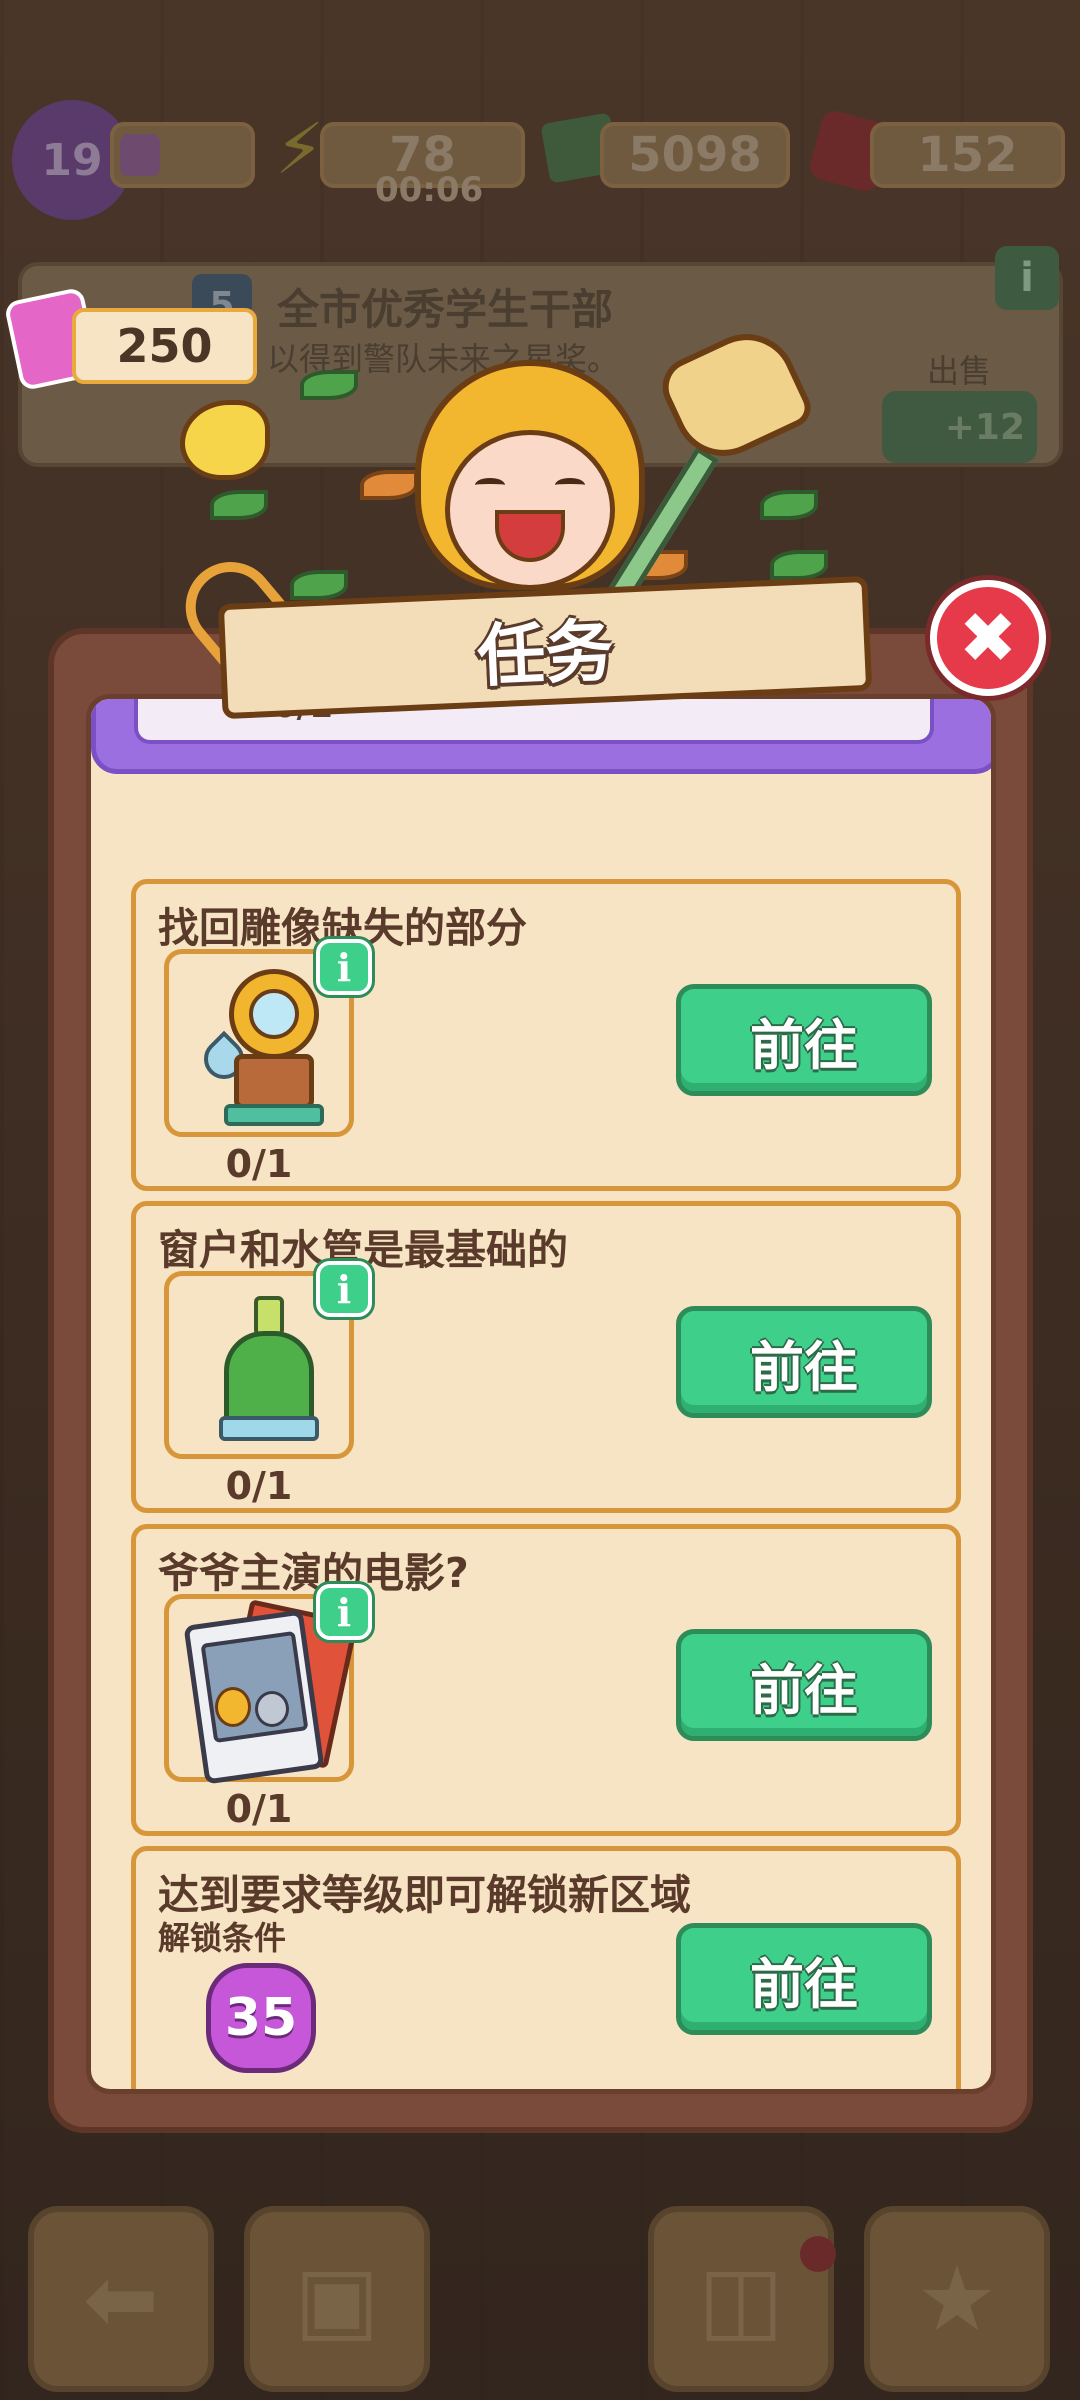 The height and width of the screenshot is (2400, 1080). I want to click on bottom-toolbar: ⬅ ▣ ◫ ★, so click(540, 2300).